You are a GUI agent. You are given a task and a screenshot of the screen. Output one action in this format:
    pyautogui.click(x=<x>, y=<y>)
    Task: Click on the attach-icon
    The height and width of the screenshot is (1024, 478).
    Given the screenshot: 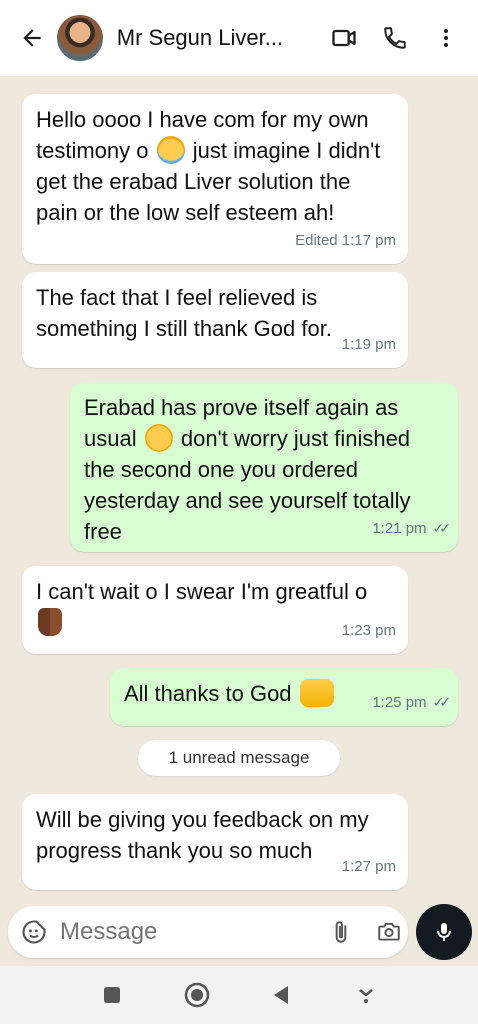 What is the action you would take?
    pyautogui.click(x=341, y=932)
    